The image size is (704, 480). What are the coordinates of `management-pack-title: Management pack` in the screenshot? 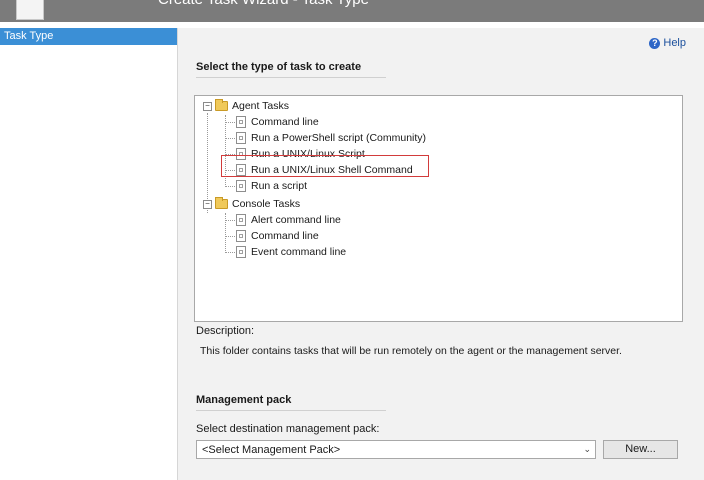 It's located at (244, 400).